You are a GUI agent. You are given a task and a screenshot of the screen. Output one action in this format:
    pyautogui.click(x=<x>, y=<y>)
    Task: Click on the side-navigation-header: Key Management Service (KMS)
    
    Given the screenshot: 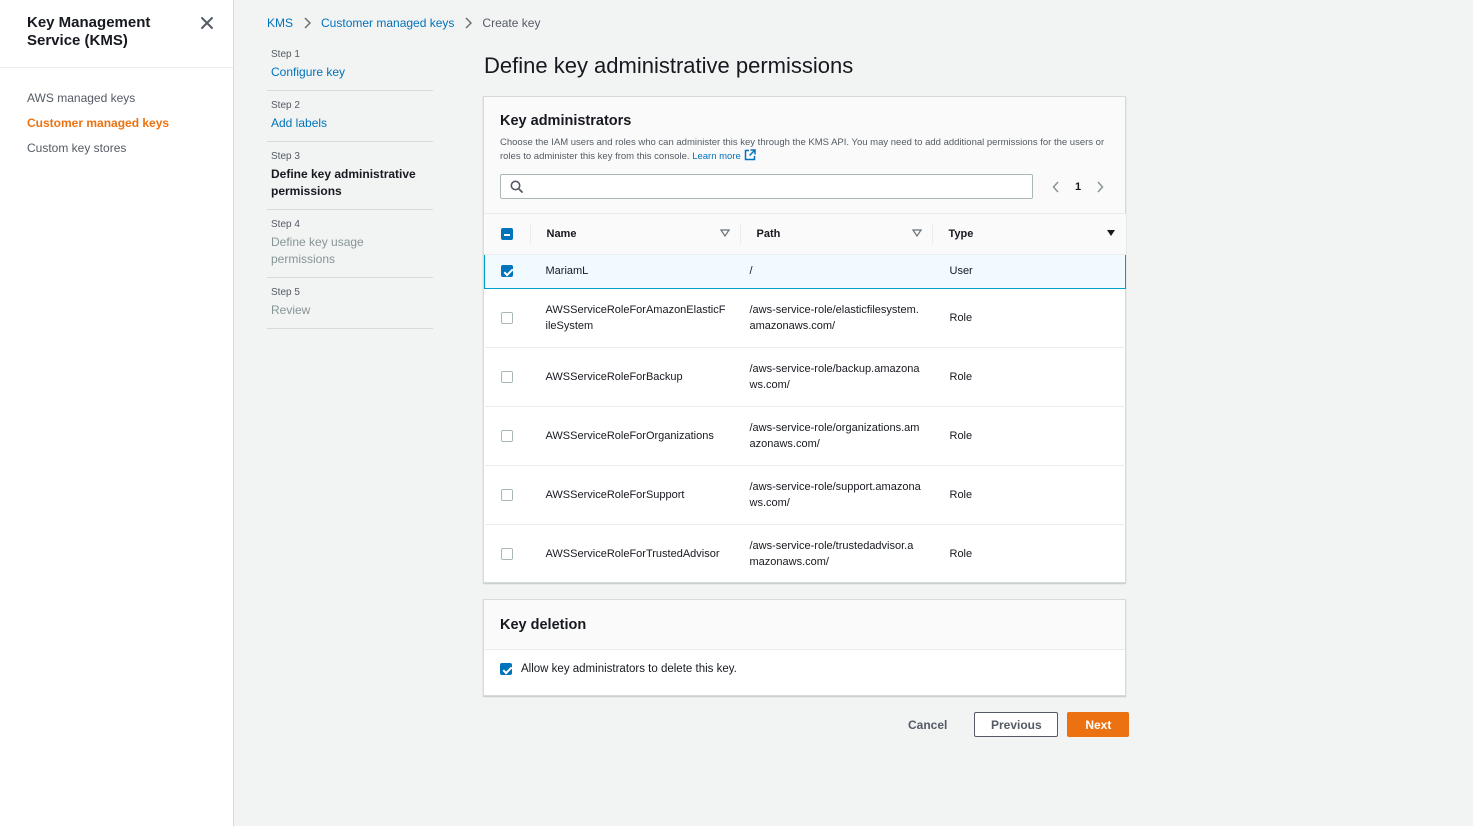 What is the action you would take?
    pyautogui.click(x=116, y=34)
    